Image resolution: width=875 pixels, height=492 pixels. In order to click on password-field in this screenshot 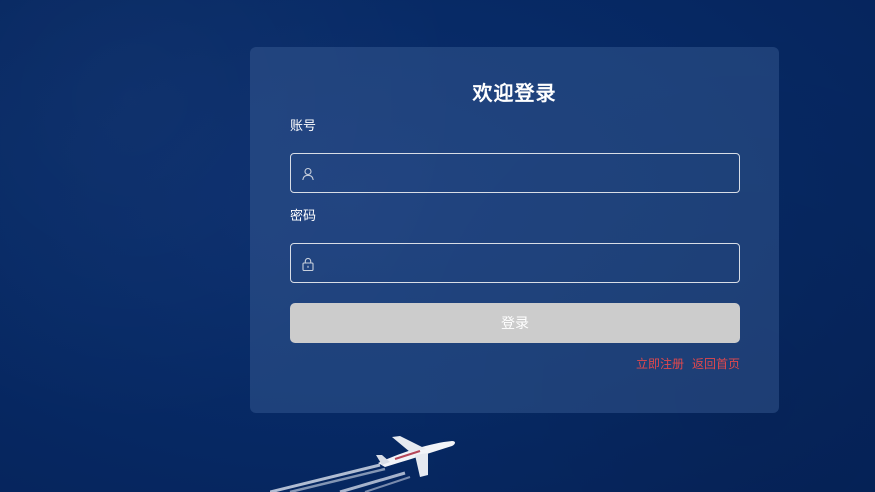, I will do `click(515, 263)`.